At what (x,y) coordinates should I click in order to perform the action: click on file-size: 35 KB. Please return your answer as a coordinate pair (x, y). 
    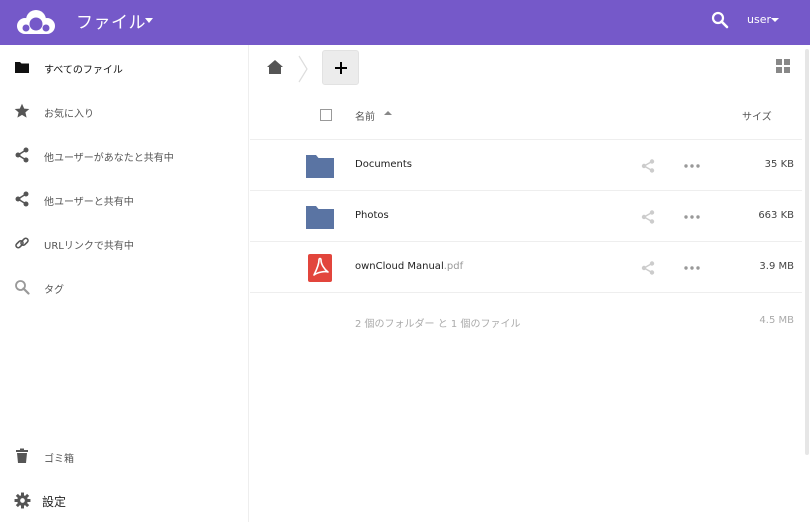
    Looking at the image, I should click on (779, 164).